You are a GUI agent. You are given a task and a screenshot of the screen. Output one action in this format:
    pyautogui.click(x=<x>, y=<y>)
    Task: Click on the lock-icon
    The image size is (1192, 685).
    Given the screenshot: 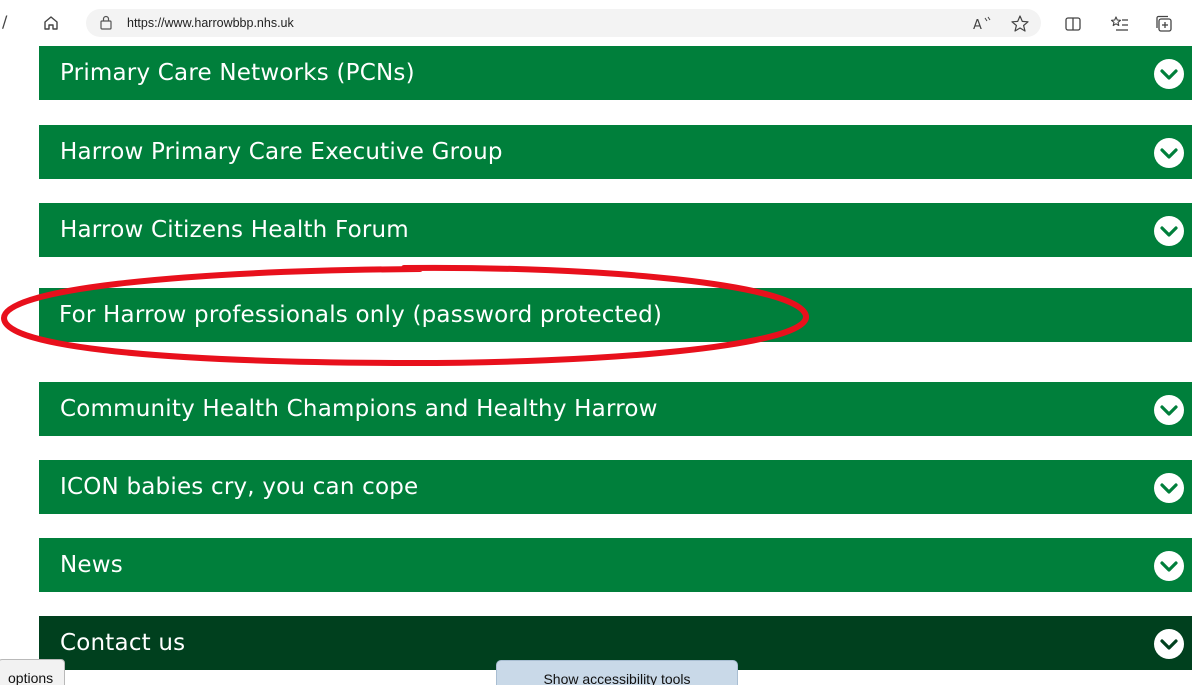 What is the action you would take?
    pyautogui.click(x=106, y=23)
    